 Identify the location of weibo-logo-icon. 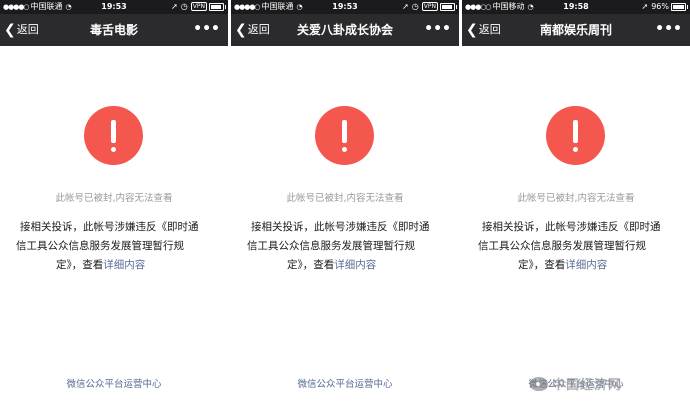
(539, 383).